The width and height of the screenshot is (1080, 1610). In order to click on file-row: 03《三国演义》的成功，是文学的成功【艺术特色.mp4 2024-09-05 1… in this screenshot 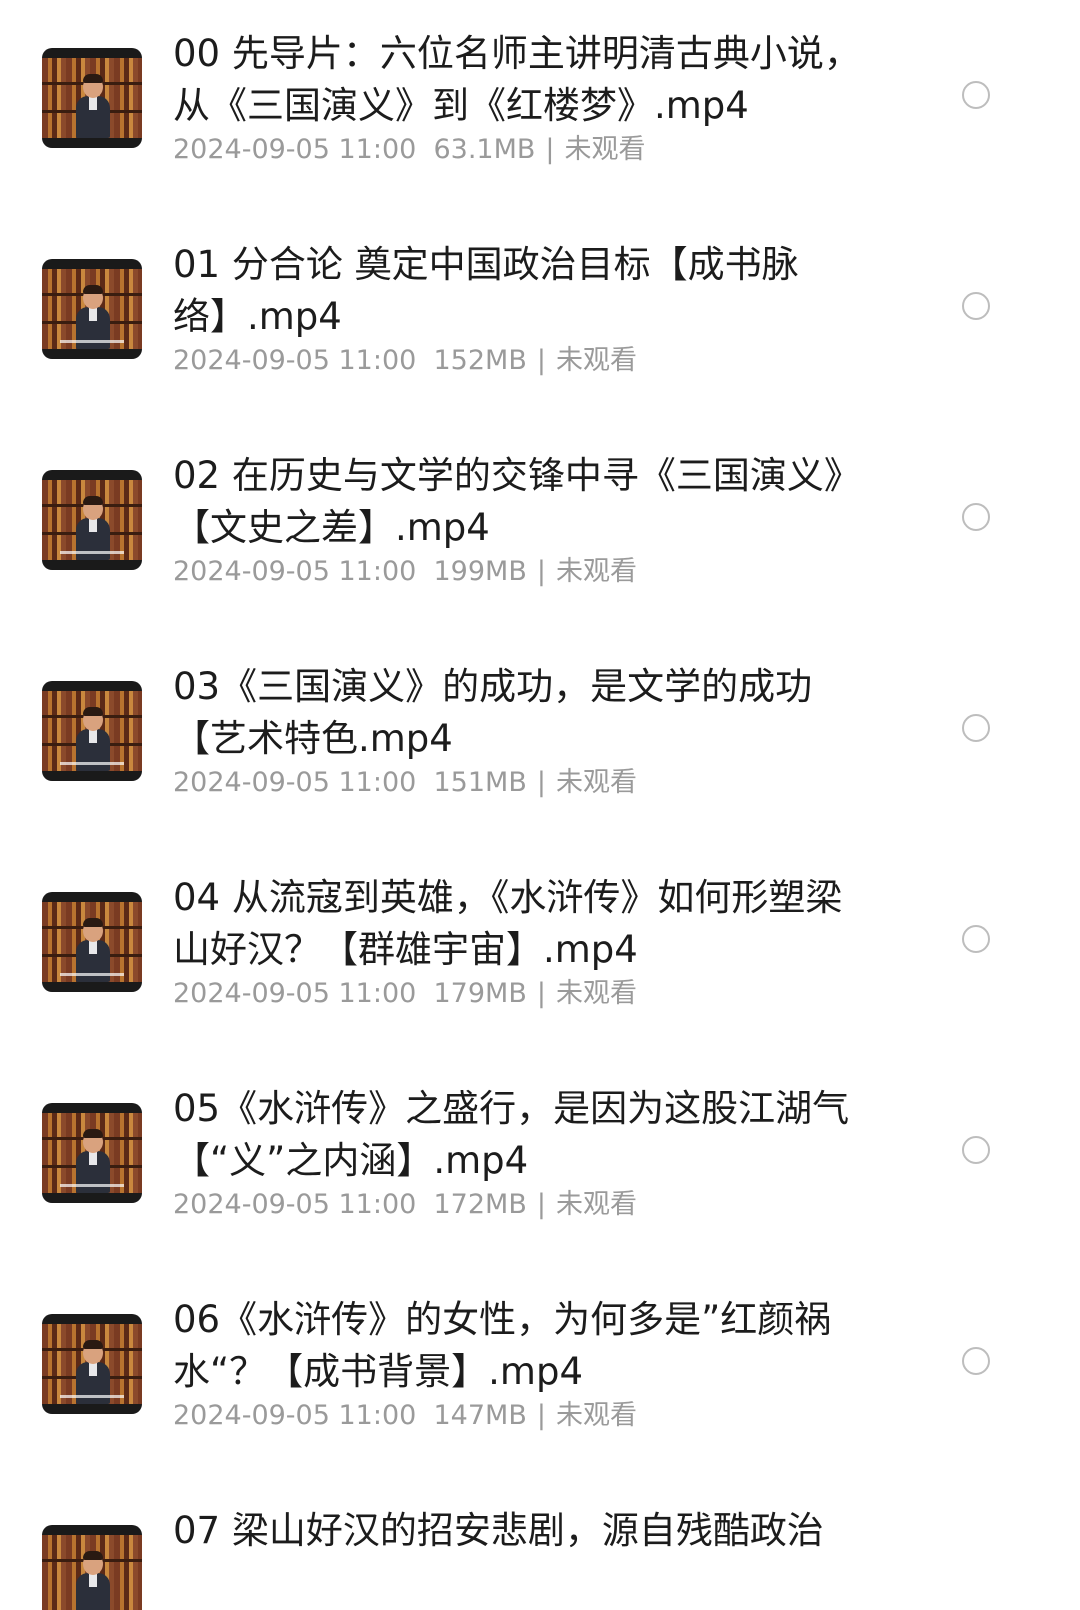, I will do `click(540, 742)`.